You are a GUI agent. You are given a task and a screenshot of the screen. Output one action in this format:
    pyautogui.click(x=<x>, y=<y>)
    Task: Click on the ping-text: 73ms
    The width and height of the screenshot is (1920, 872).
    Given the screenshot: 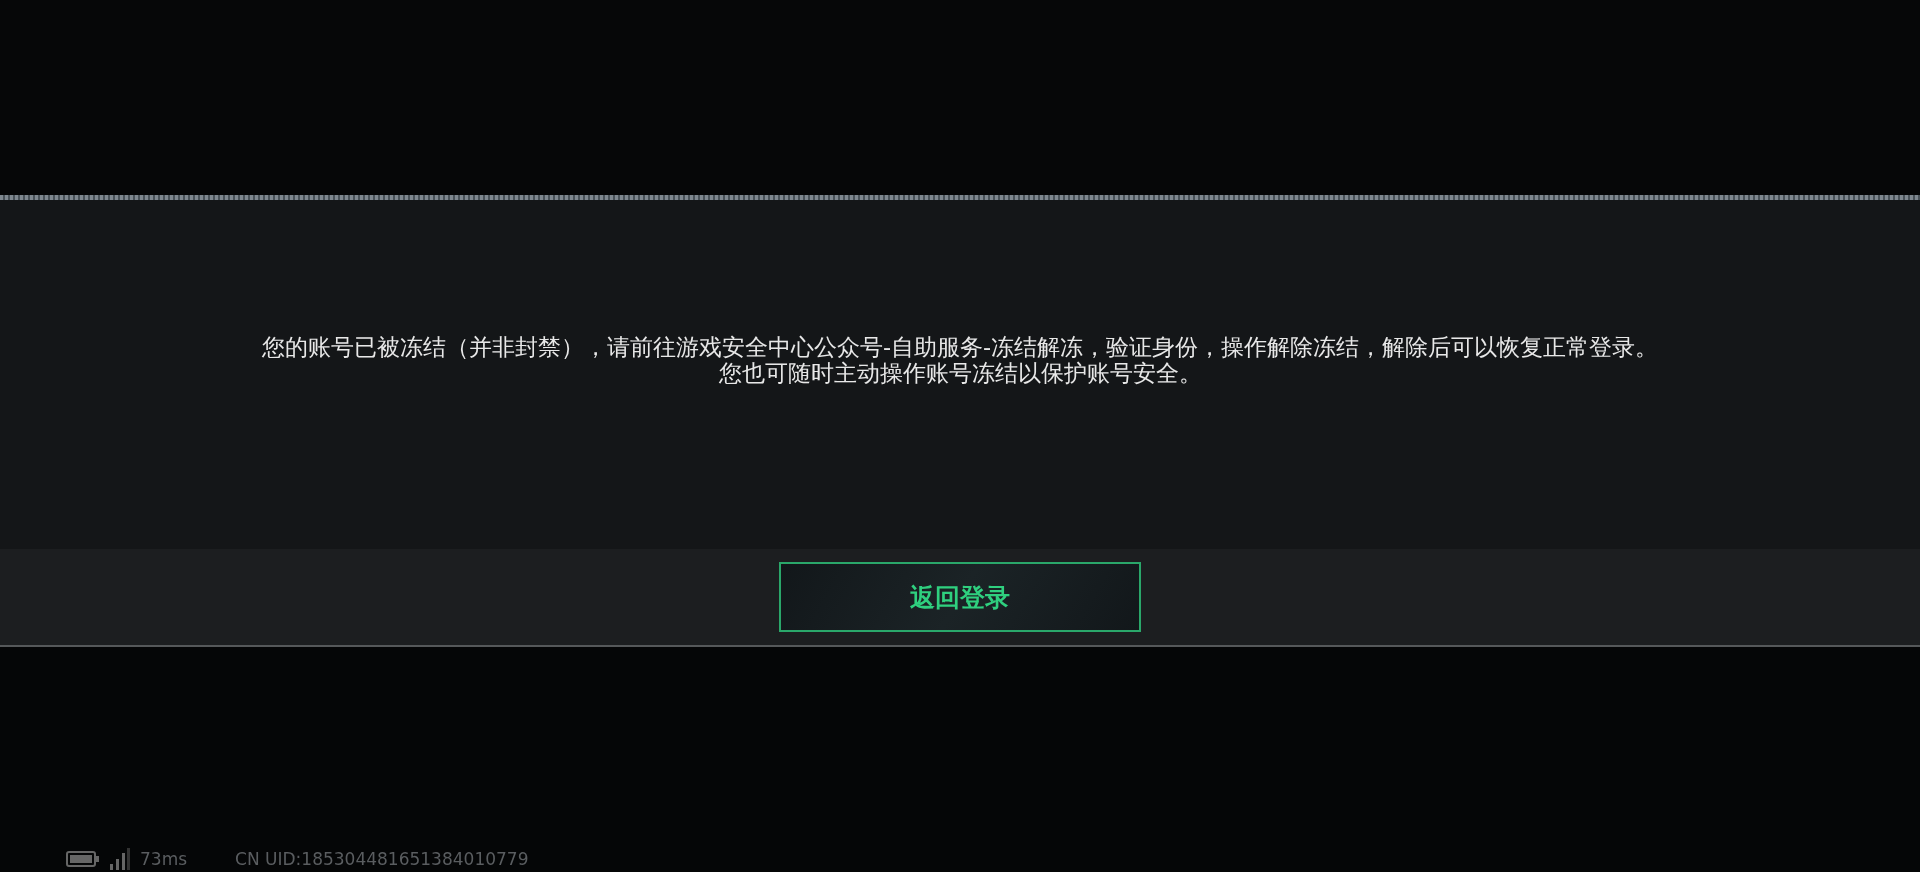 What is the action you would take?
    pyautogui.click(x=164, y=859)
    